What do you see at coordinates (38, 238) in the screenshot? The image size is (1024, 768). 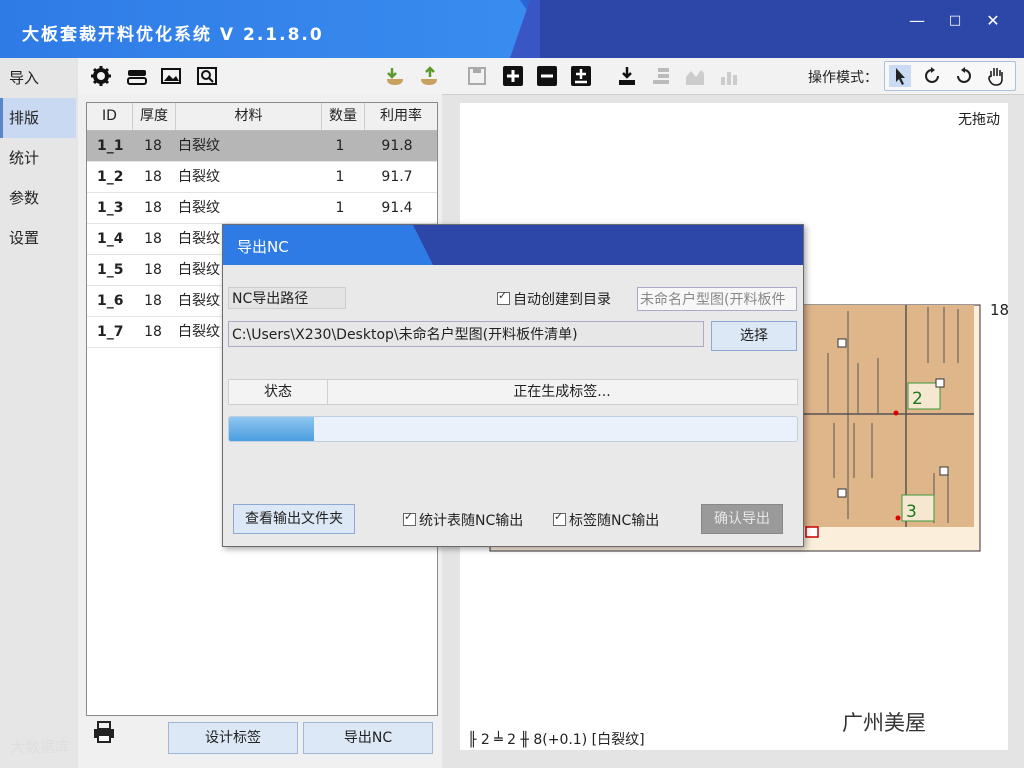 I see `nav-item-settings: 设置` at bounding box center [38, 238].